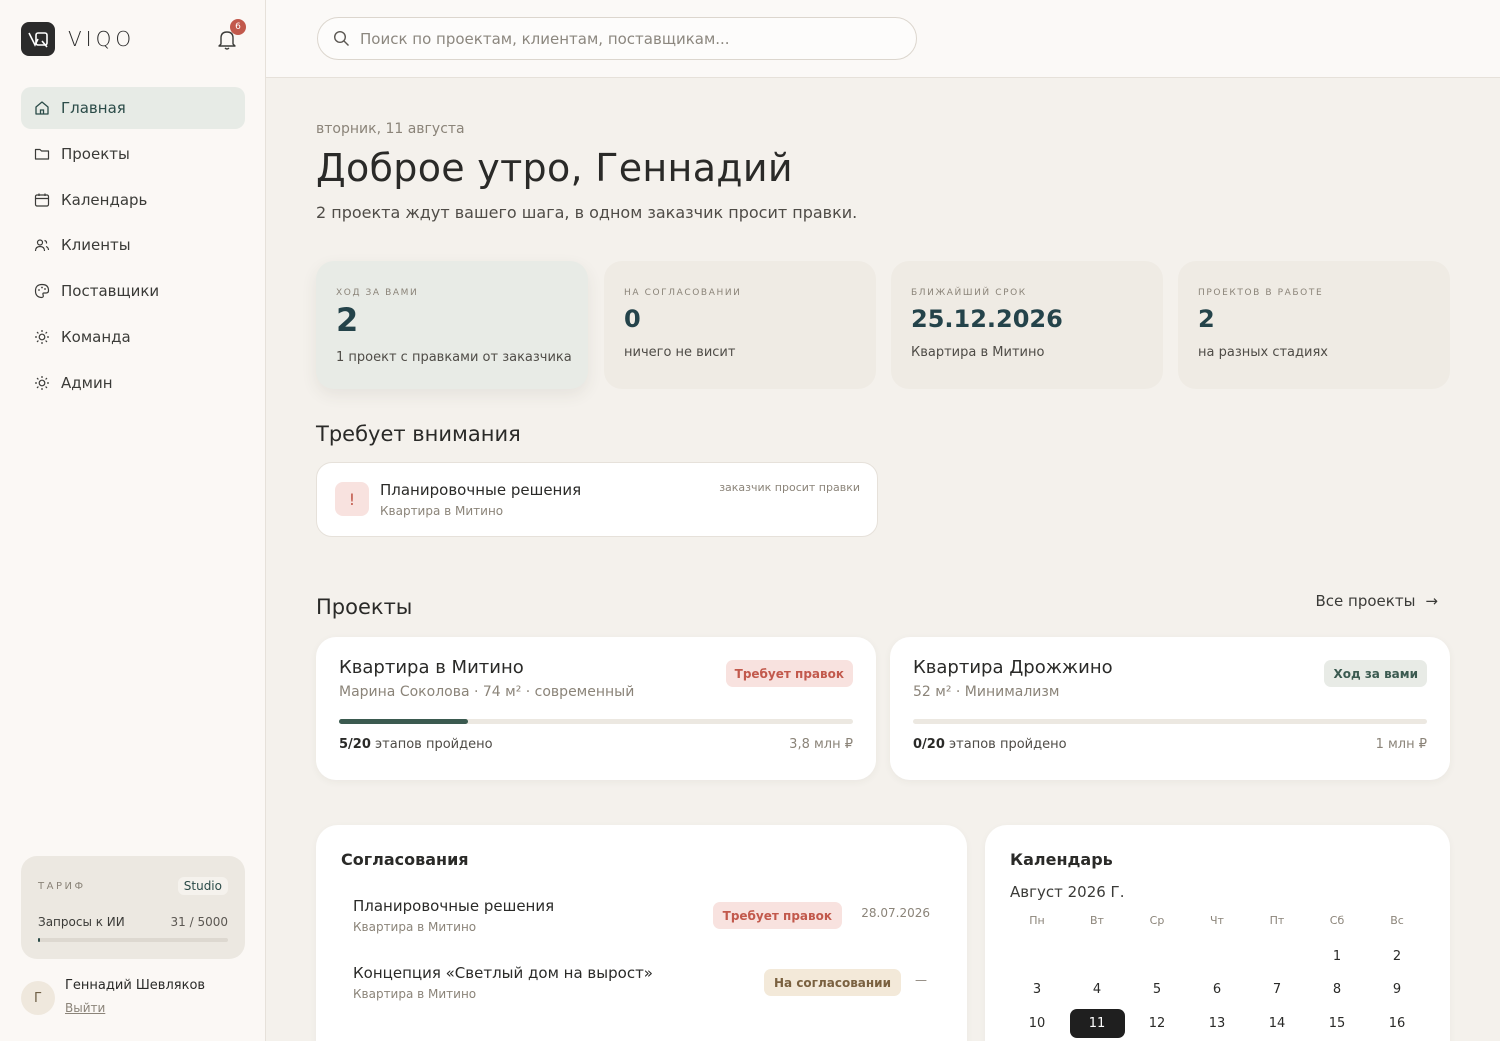 The image size is (1500, 1041). Describe the element at coordinates (1097, 991) in the screenshot. I see `calendar-day: 4` at that location.